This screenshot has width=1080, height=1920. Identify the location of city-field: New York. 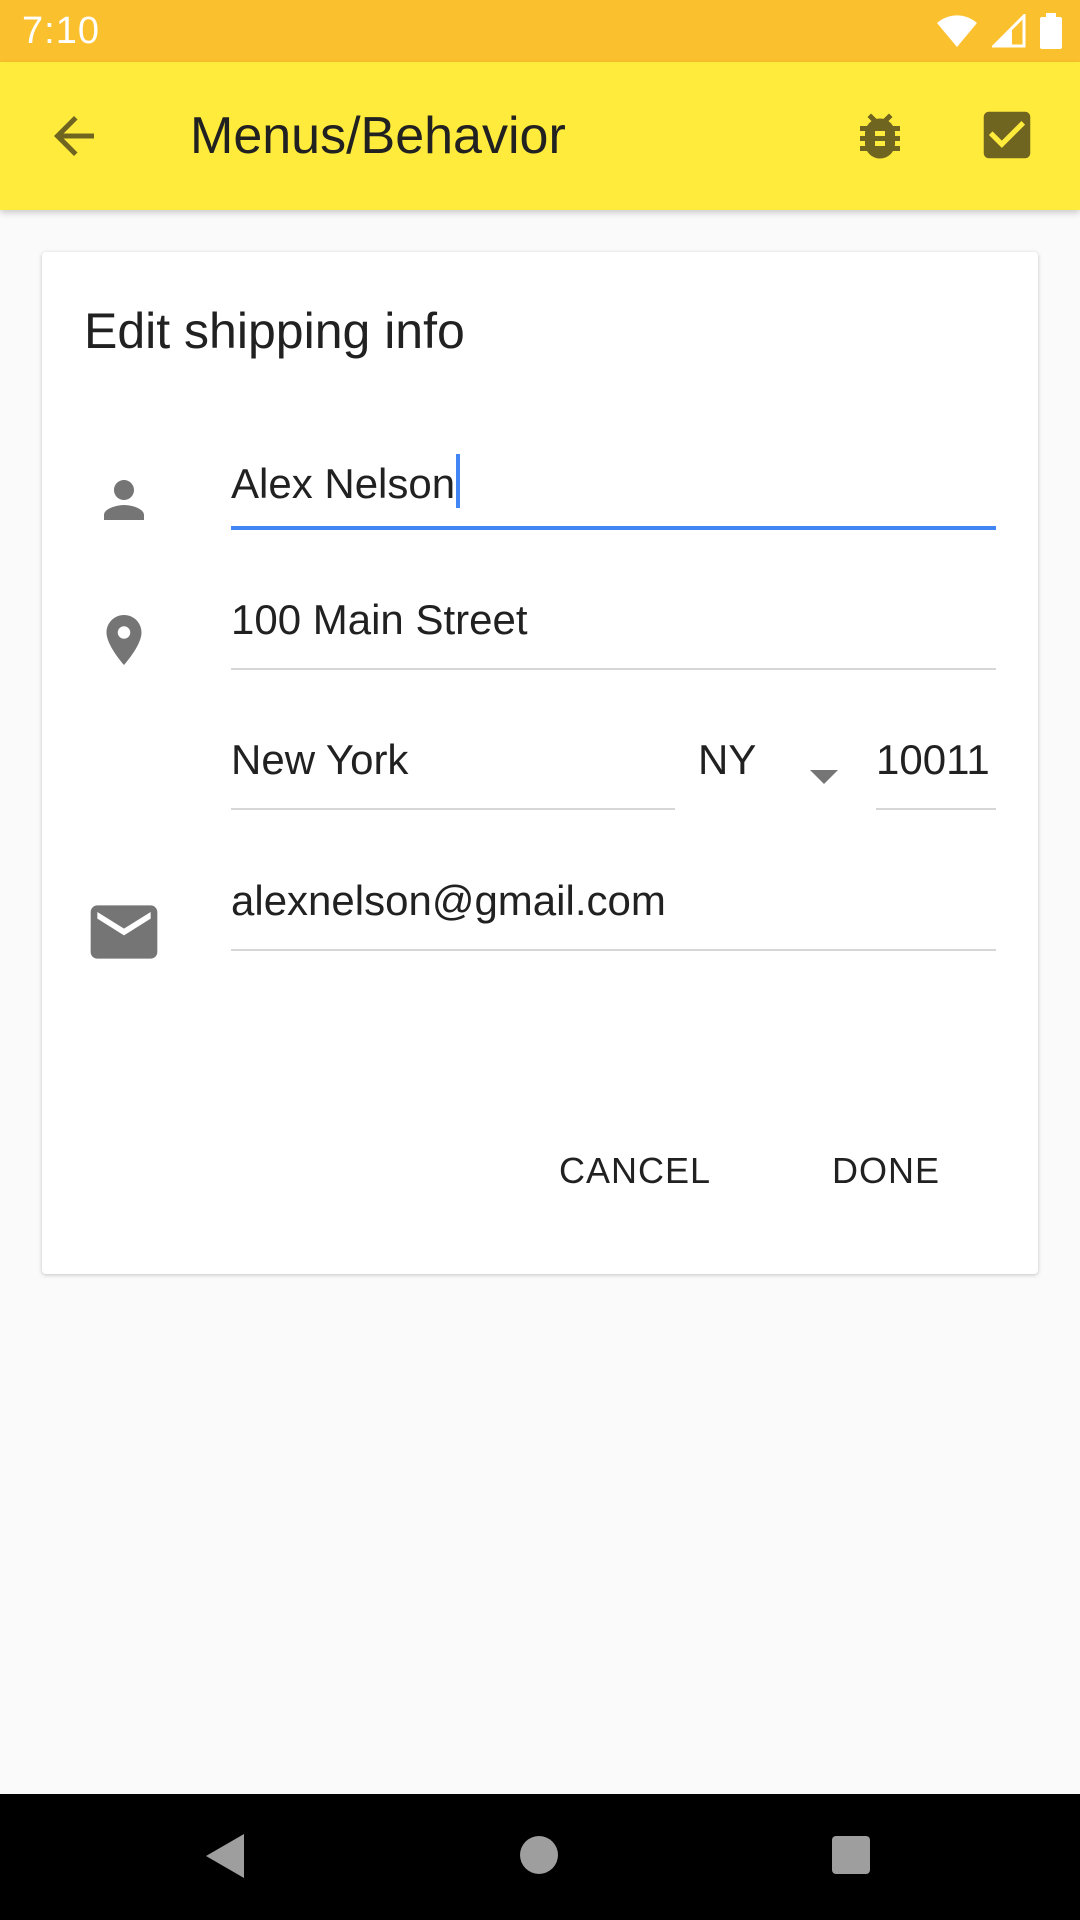
(453, 769).